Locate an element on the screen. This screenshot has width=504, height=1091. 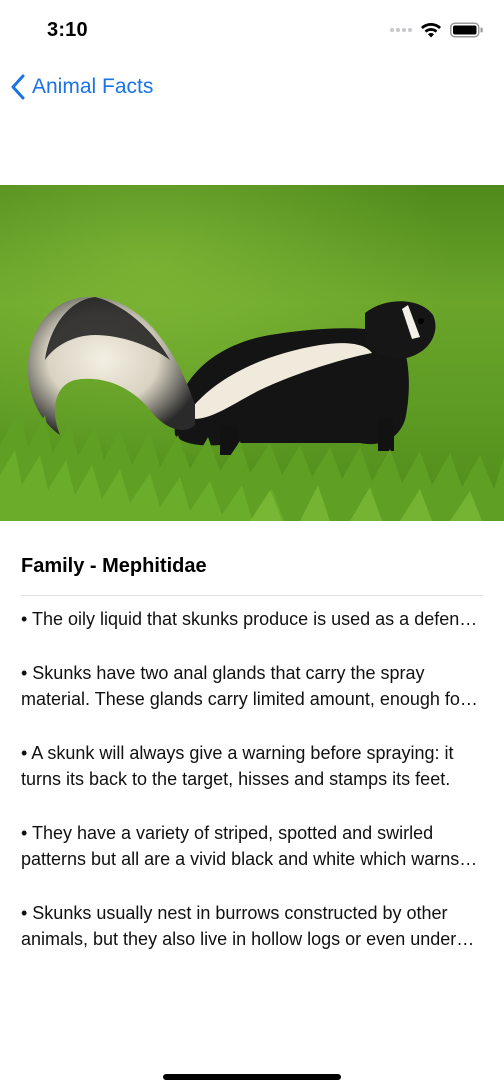
battery-icon is located at coordinates (466, 30).